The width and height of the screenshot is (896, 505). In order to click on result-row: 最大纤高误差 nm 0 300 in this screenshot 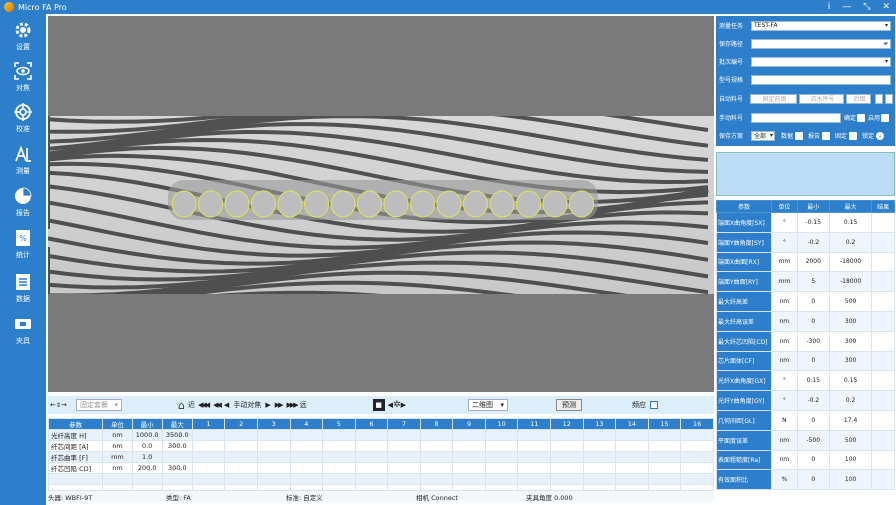, I will do `click(805, 321)`.